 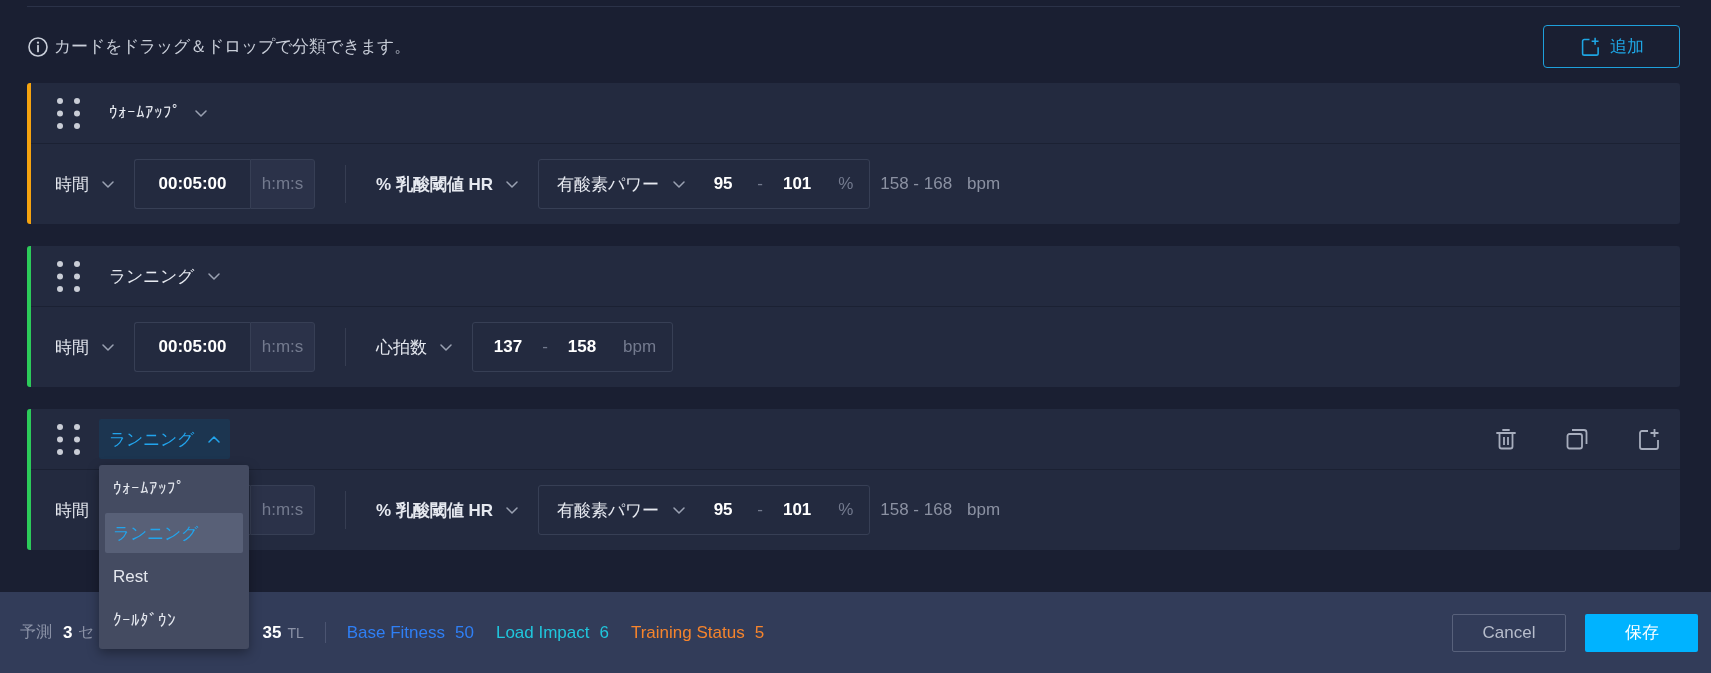 I want to click on tl-value: 35, so click(x=272, y=632).